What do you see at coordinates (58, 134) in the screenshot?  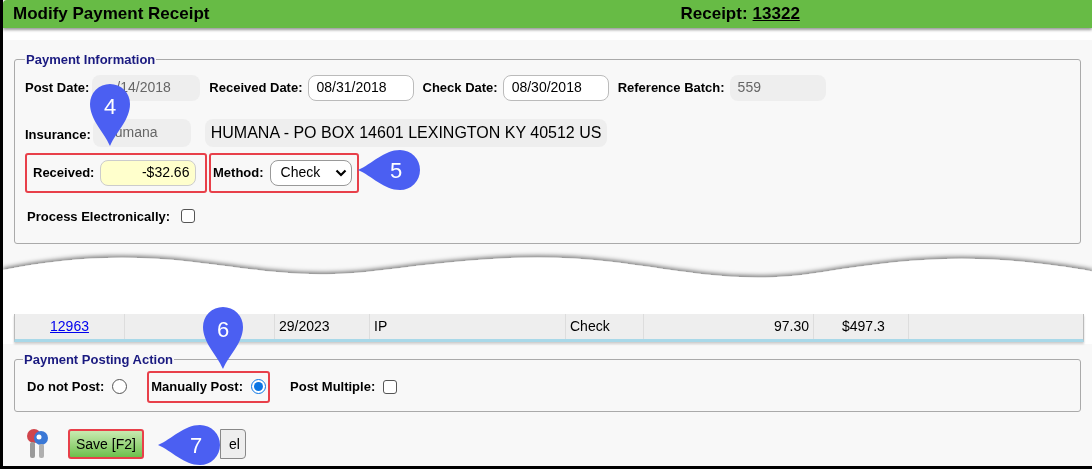 I see `field-label: Insurance:` at bounding box center [58, 134].